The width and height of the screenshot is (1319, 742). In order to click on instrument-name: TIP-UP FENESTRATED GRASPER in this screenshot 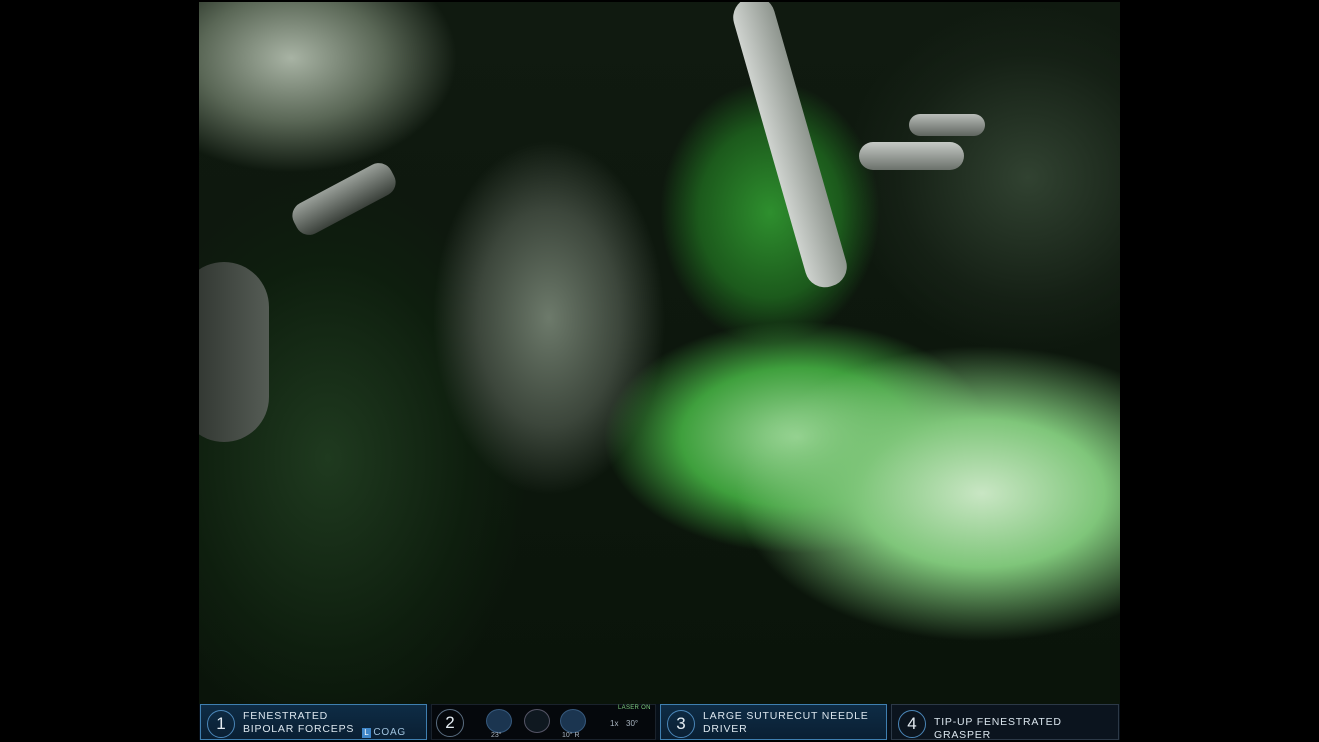, I will do `click(1026, 729)`.